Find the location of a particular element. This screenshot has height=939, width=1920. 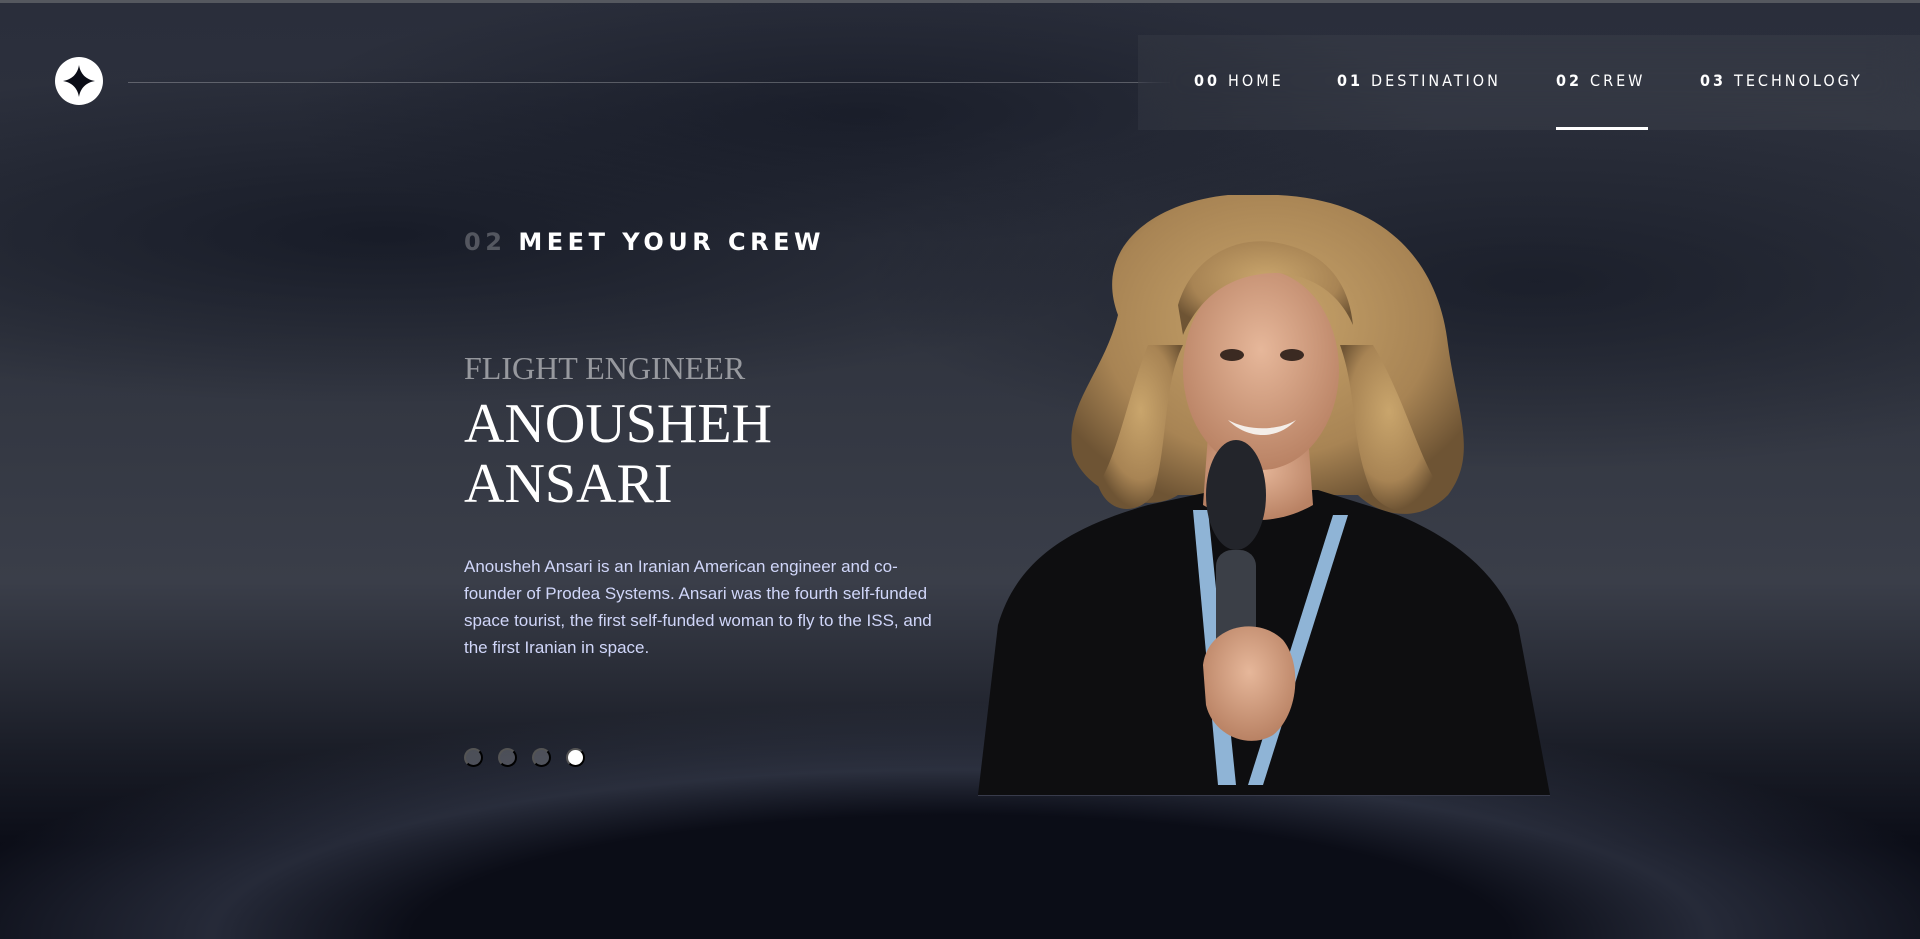

top-border is located at coordinates (960, 1).